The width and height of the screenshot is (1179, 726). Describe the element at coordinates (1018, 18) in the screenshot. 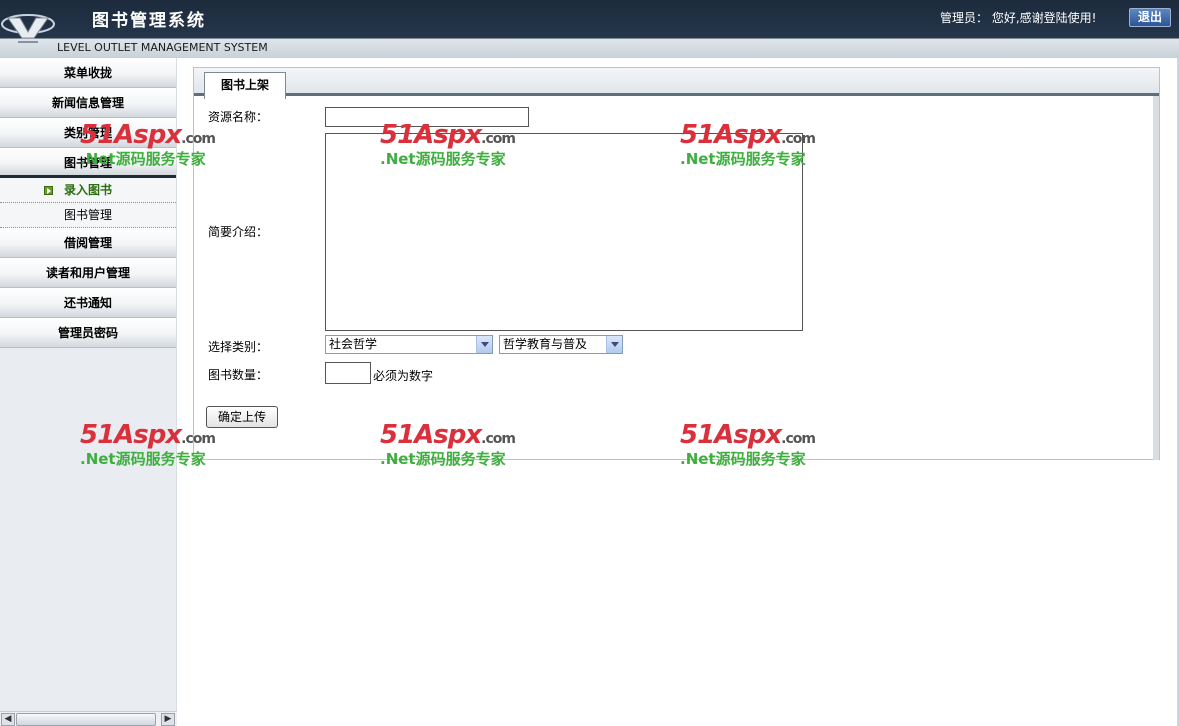

I see `welcome-text: 管理员： 您好,感谢登陆使用!` at that location.